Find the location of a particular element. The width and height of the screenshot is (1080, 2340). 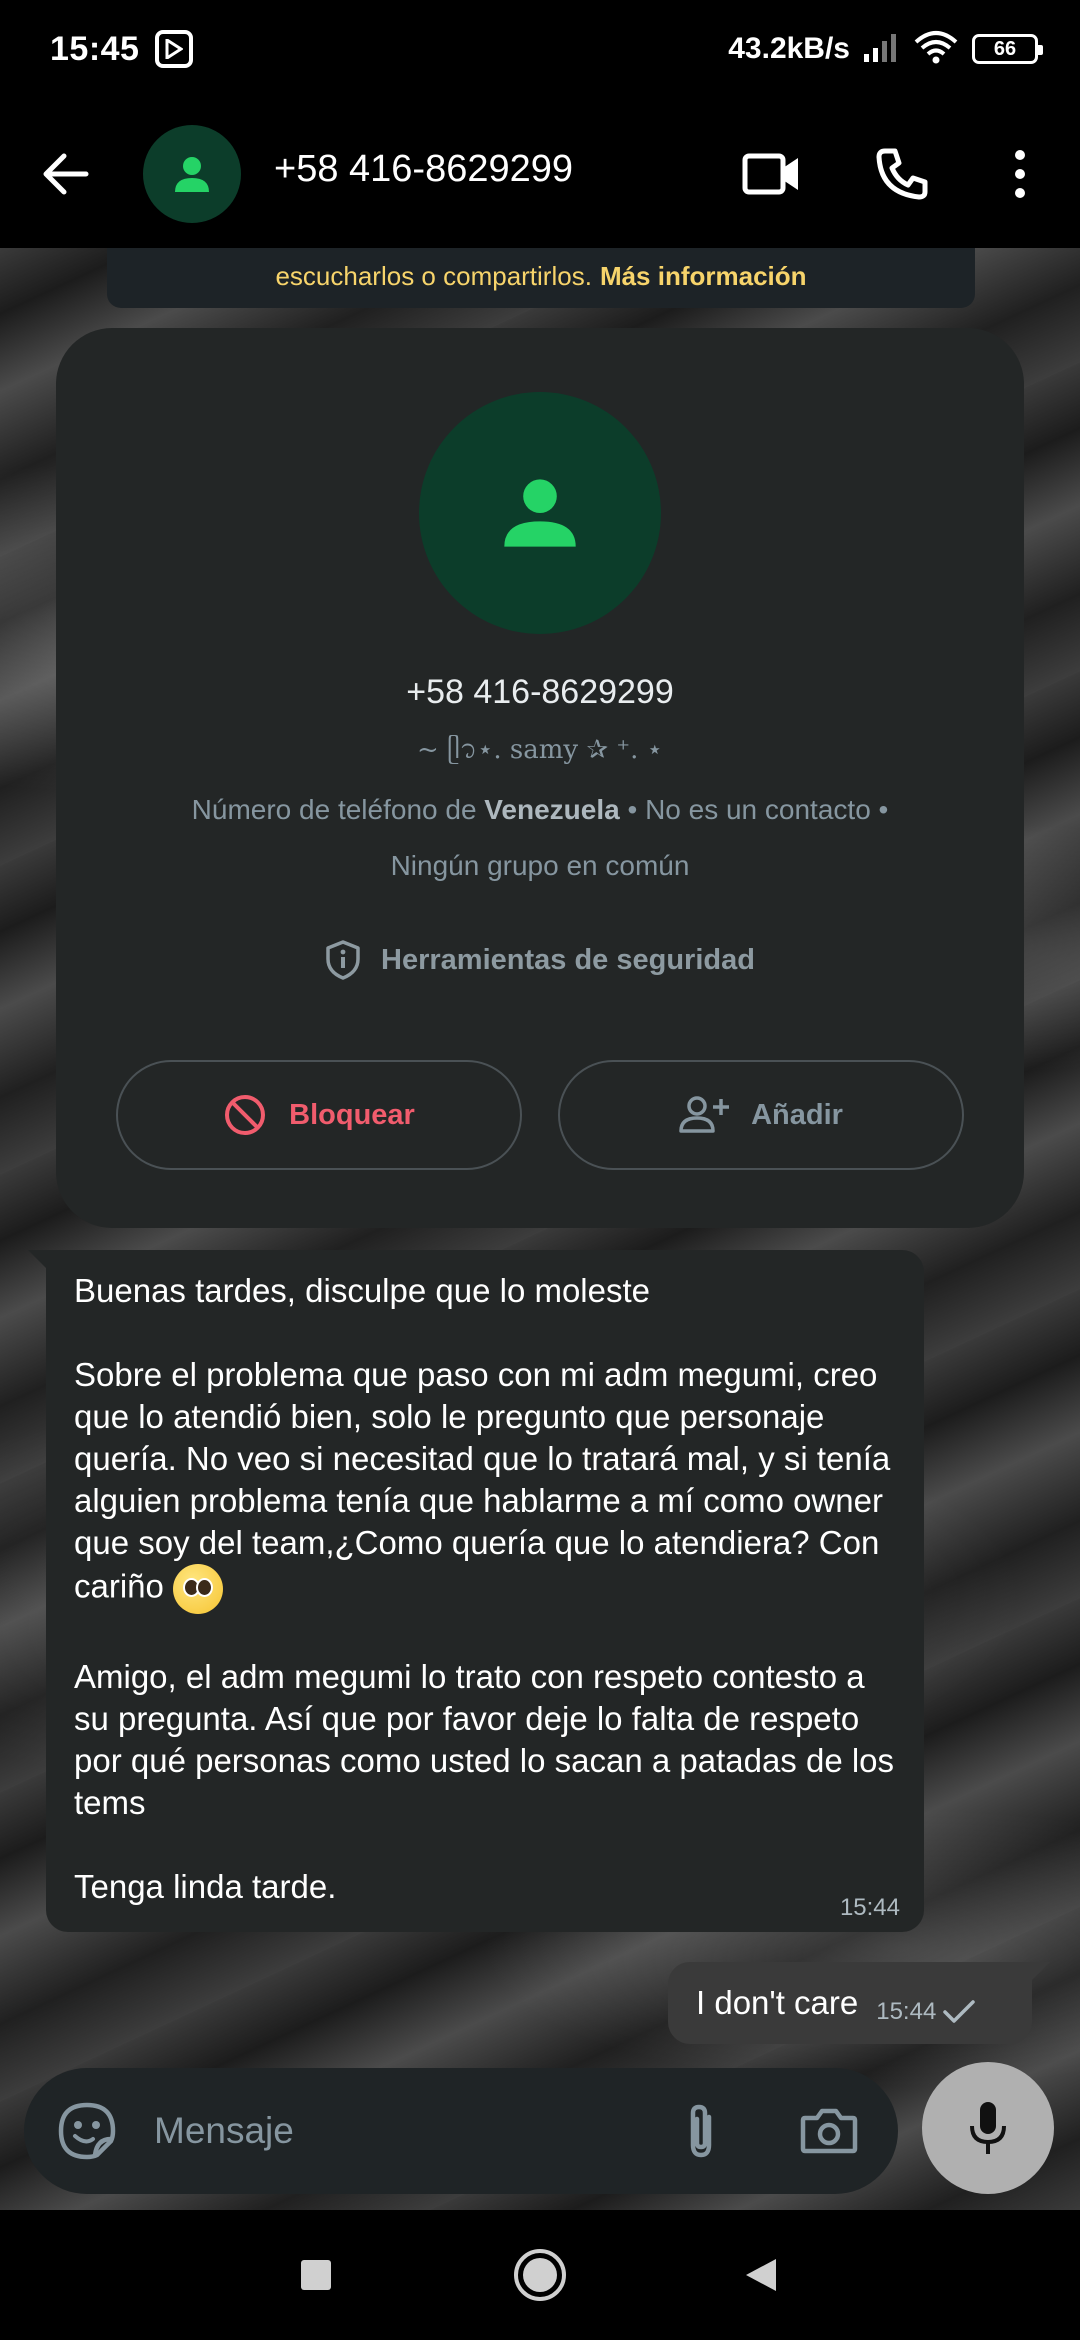

card-username: ~ ᥫ᭡⋆. samy ✰ ⁺. ⋆ is located at coordinates (540, 750).